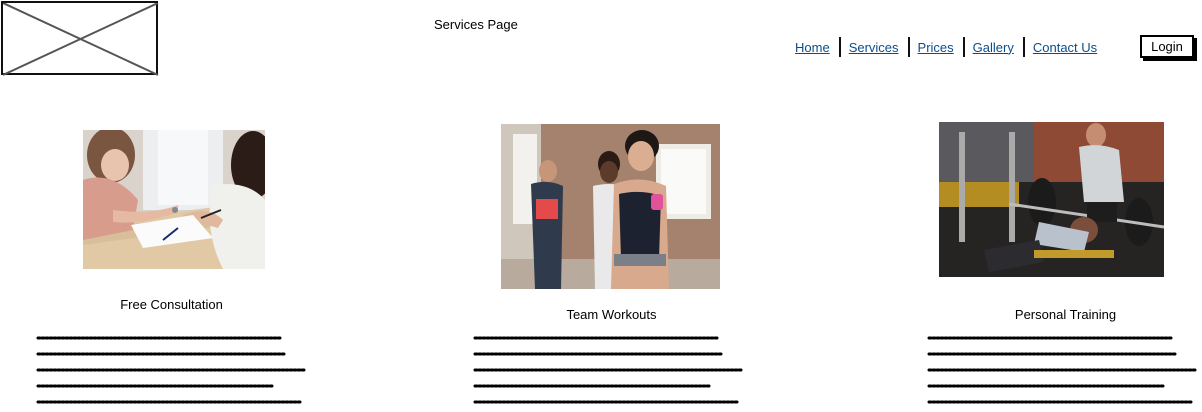  I want to click on nav-gallery: Gallery, so click(993, 47).